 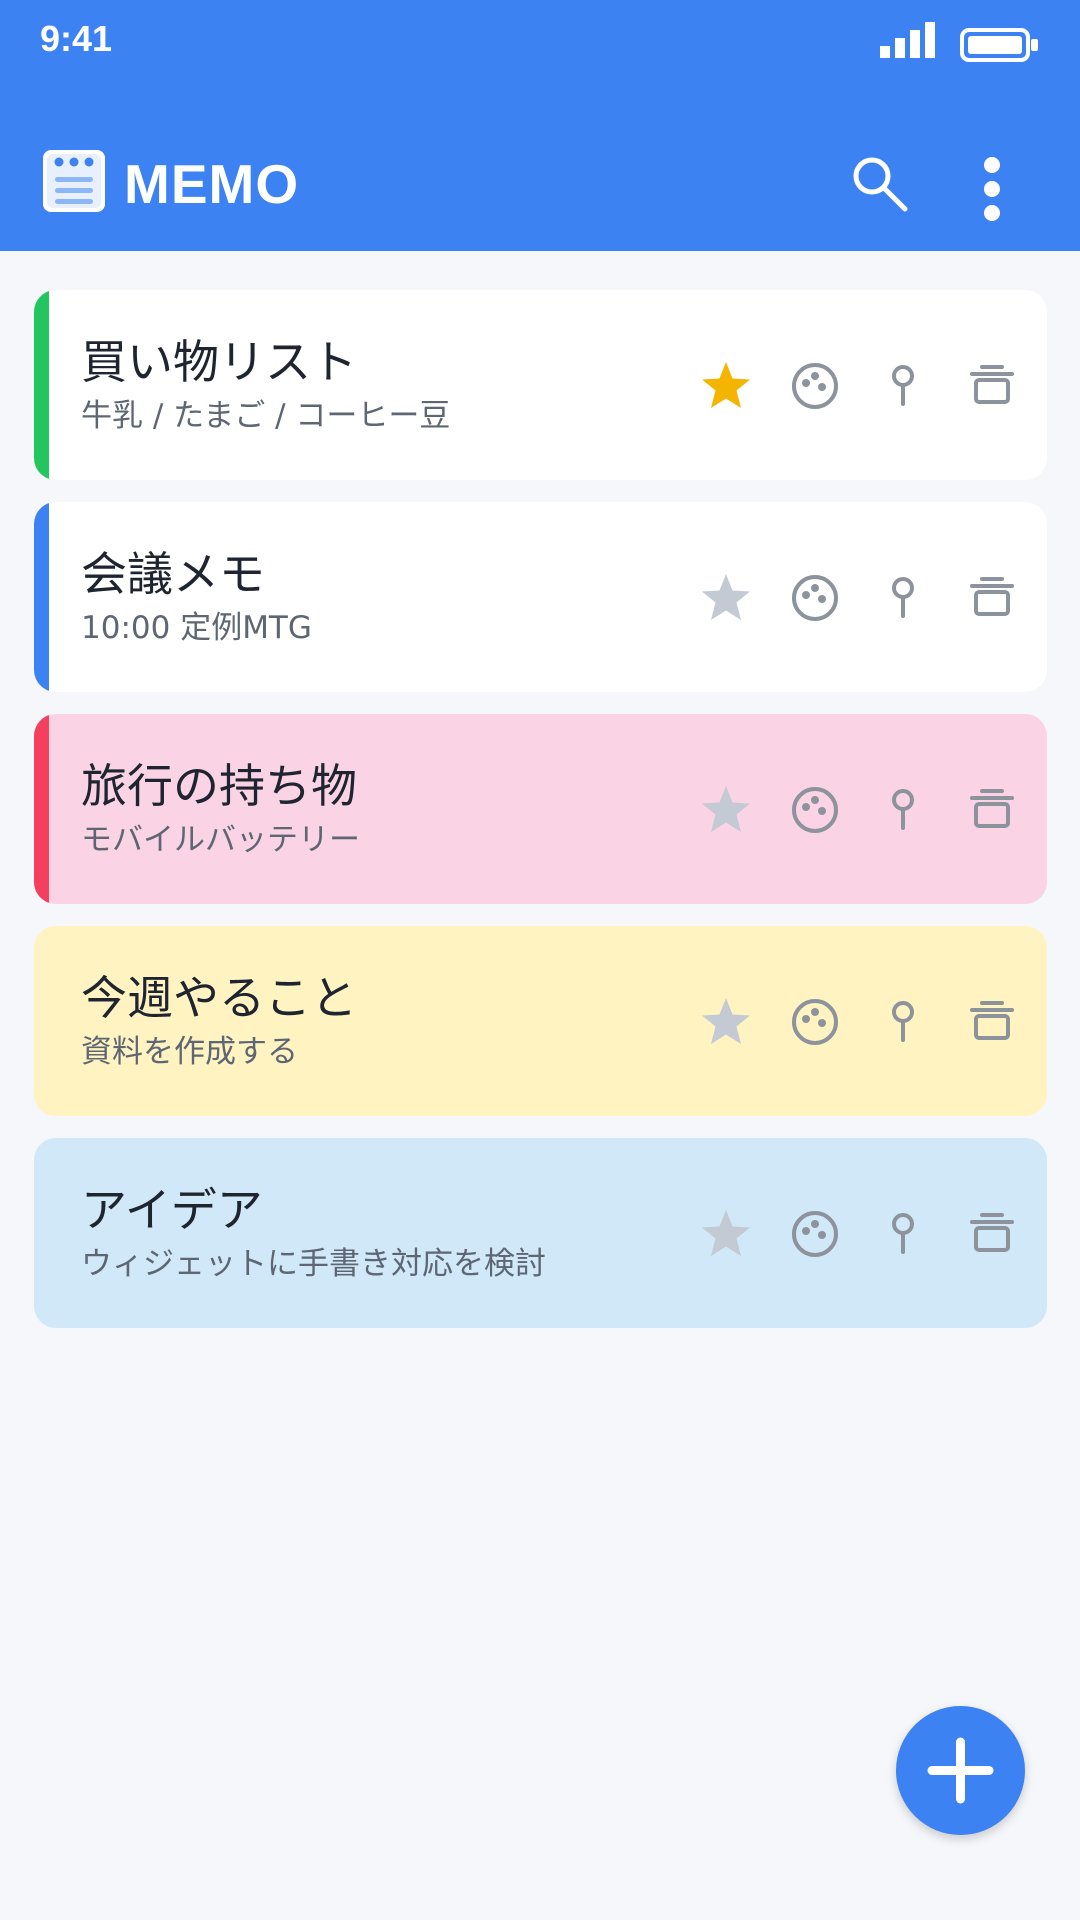 What do you see at coordinates (540, 1233) in the screenshot?
I see `memo-card: アイデア ウィジェットに手書き対応を検討` at bounding box center [540, 1233].